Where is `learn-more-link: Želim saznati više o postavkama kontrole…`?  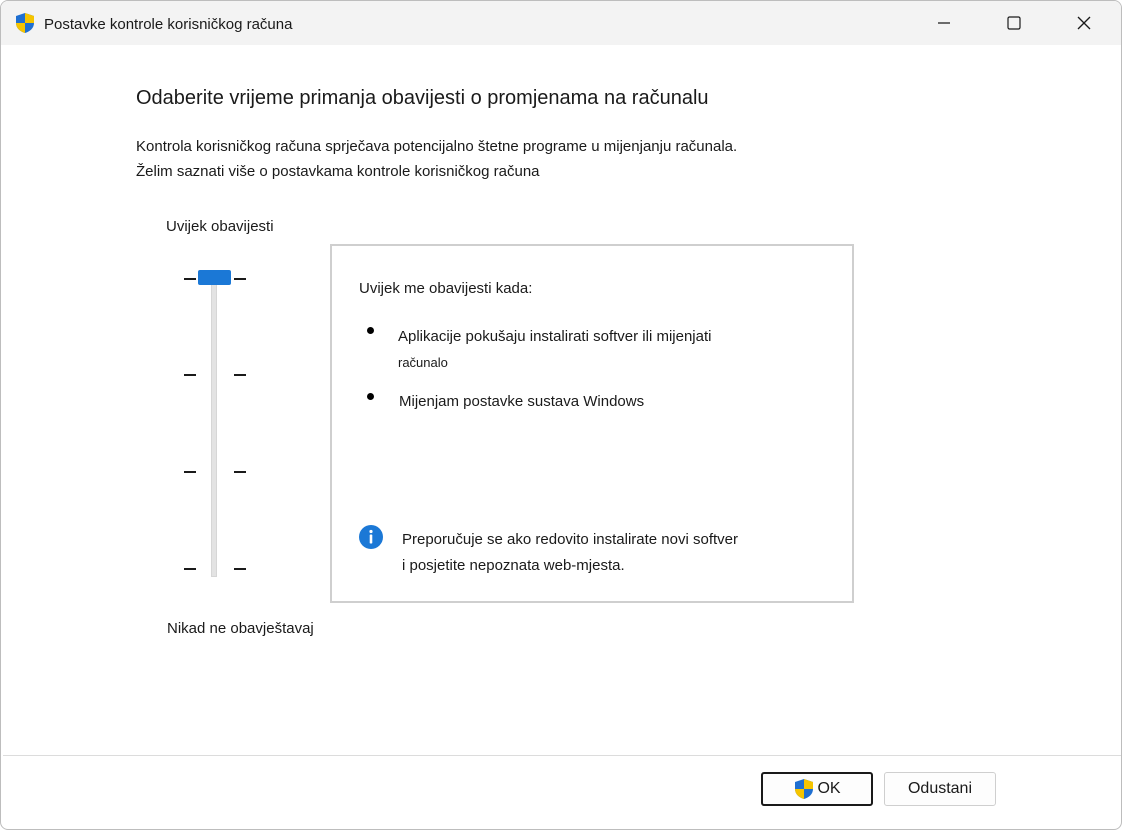
learn-more-link: Želim saznati više o postavkama kontrole… is located at coordinates (338, 171).